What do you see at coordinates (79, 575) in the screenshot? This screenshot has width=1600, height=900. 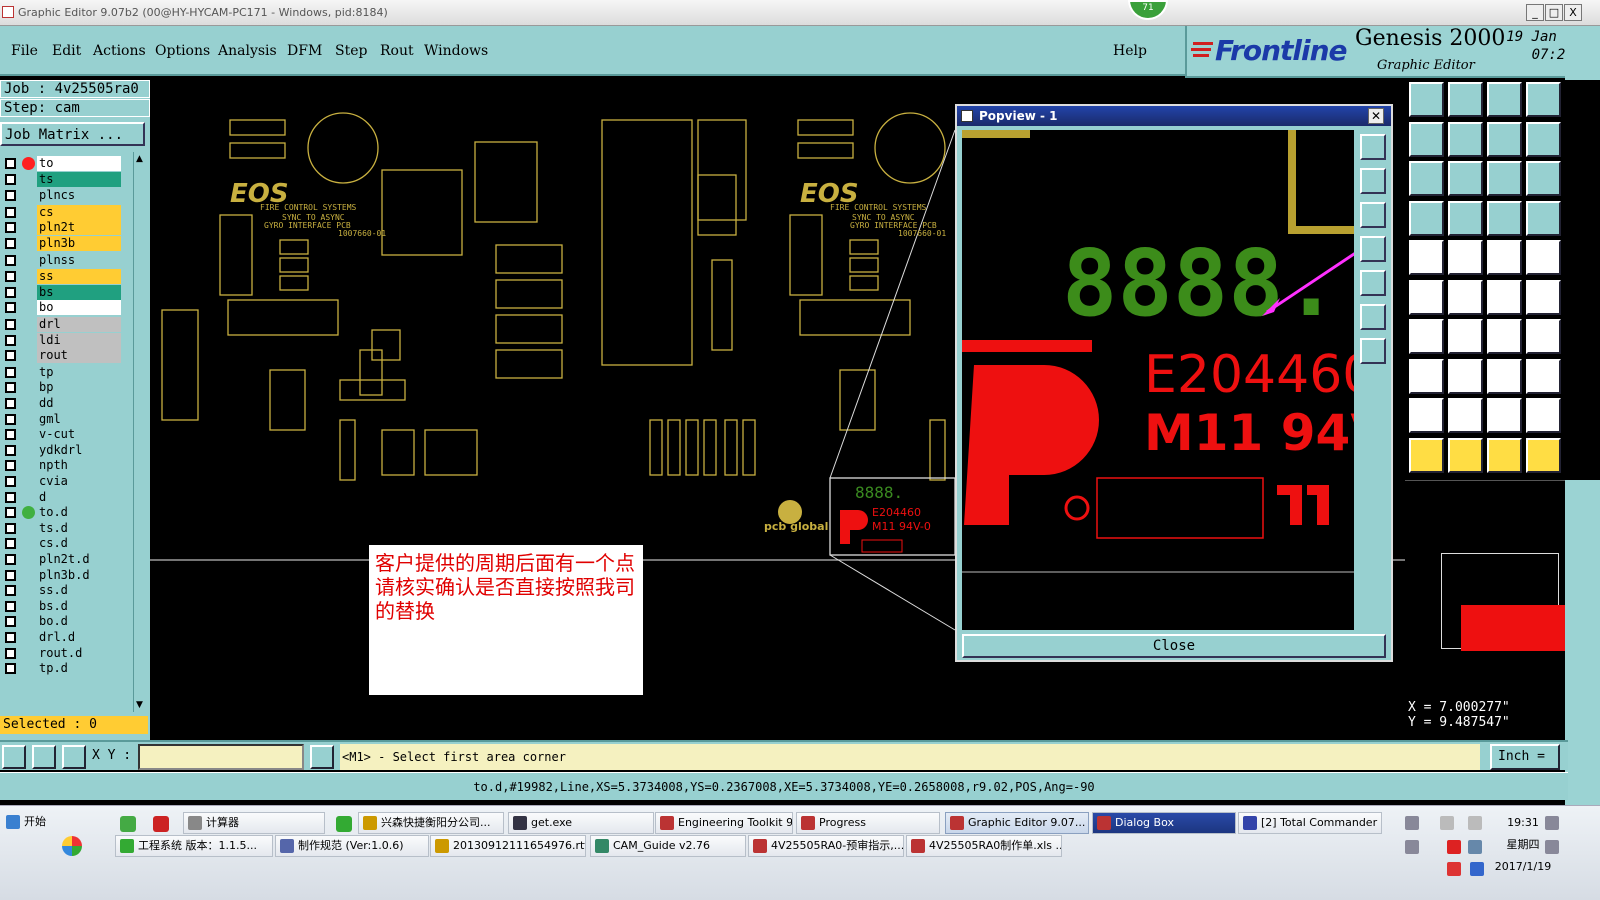 I see `layer-name: pln3b.d` at bounding box center [79, 575].